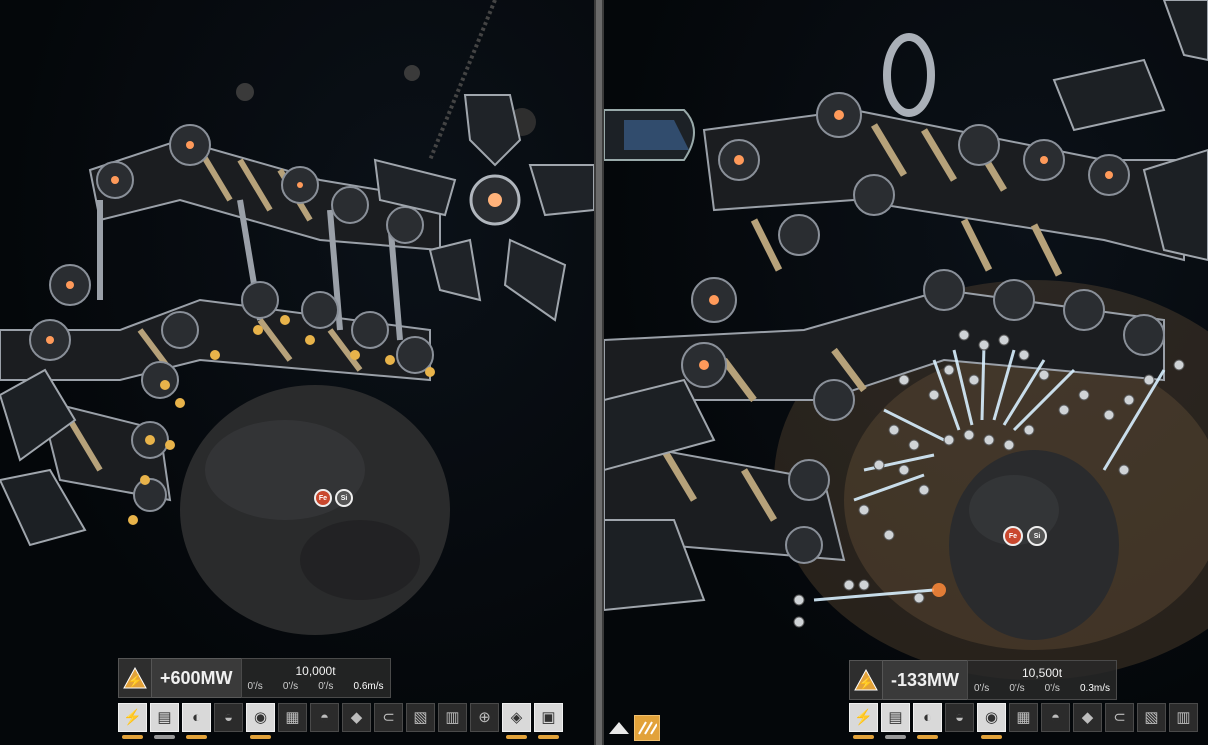 Image resolution: width=1208 pixels, height=745 pixels. Describe the element at coordinates (925, 680) in the screenshot. I see `power-readout: -133MW` at that location.